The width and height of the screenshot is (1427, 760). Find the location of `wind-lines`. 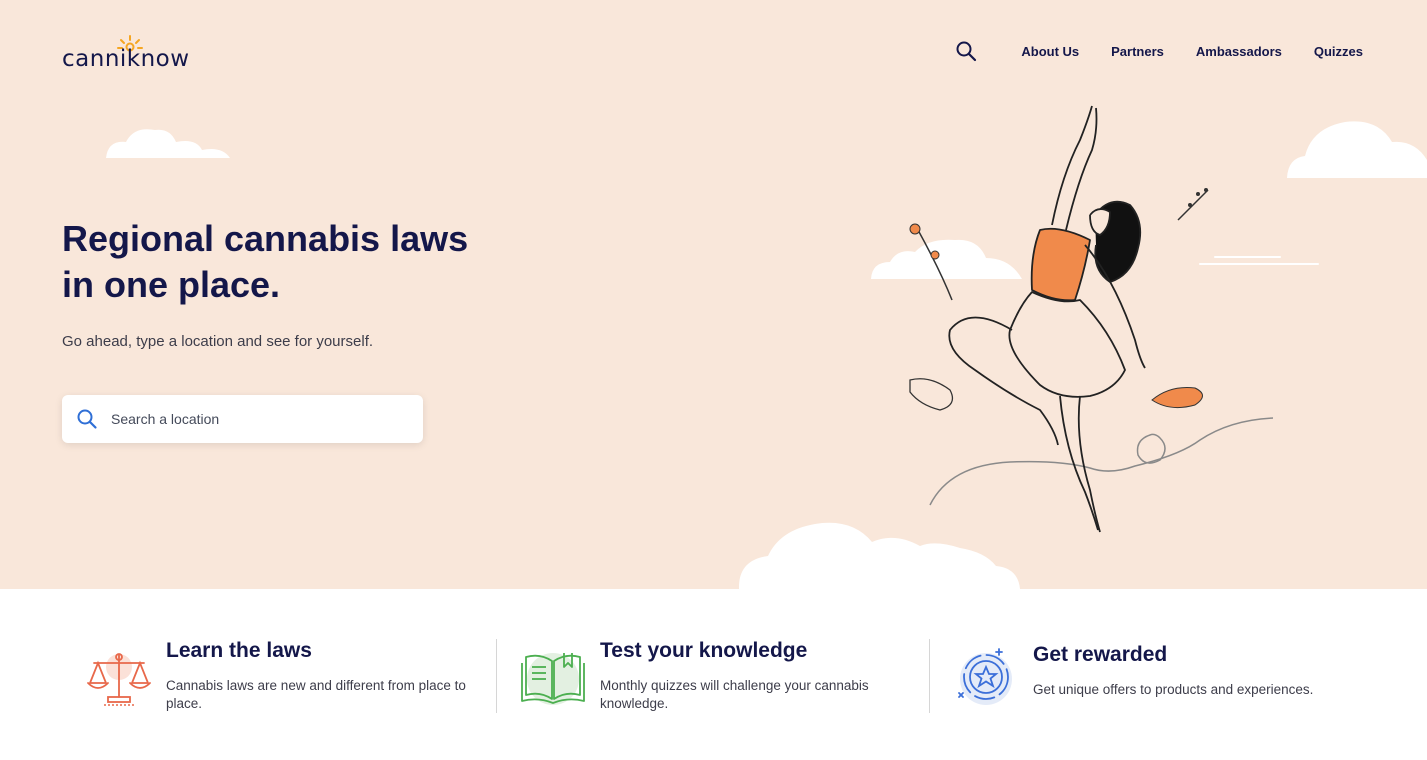

wind-lines is located at coordinates (1259, 260).